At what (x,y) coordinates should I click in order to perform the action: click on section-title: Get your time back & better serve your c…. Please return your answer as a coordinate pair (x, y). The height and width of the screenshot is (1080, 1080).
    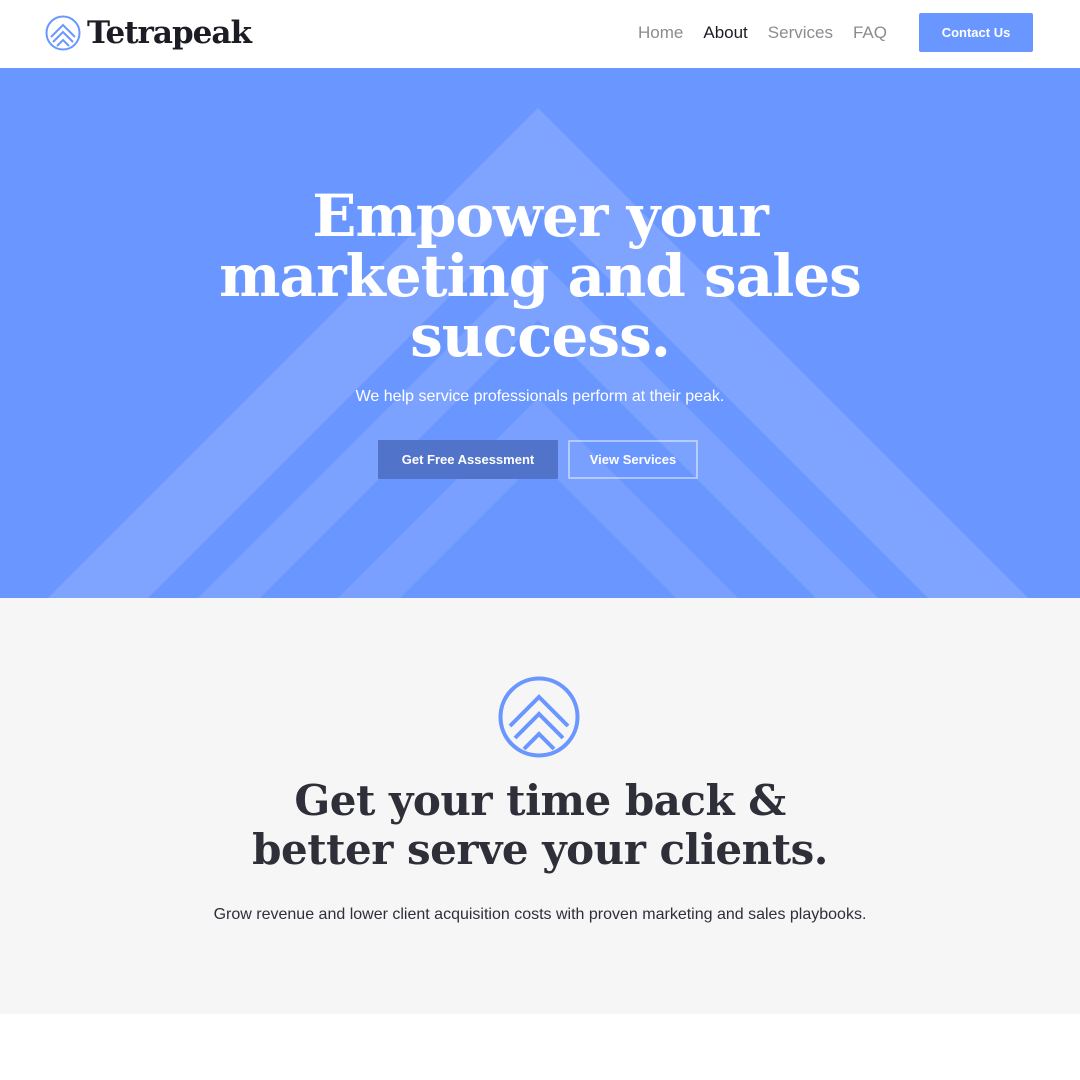
    Looking at the image, I should click on (540, 825).